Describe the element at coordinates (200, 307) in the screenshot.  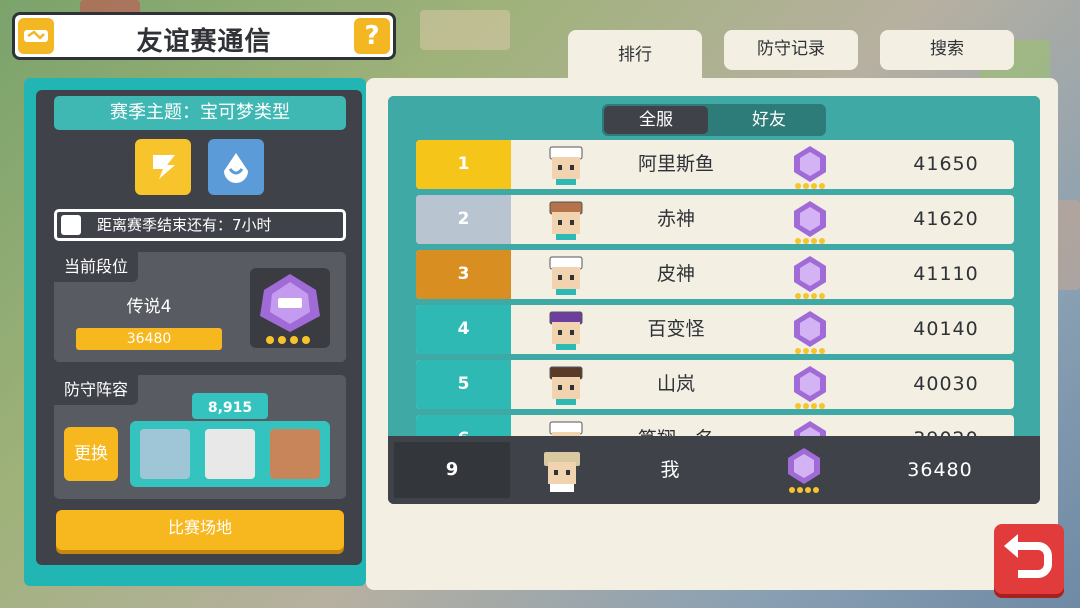
I see `current-rank-box: 当前段位 传说4 36480` at that location.